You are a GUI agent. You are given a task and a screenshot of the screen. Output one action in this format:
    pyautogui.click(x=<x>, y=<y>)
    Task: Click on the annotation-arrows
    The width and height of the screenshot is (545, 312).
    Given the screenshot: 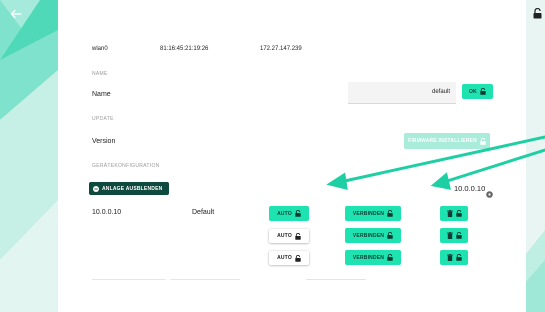 What is the action you would take?
    pyautogui.click(x=435, y=163)
    